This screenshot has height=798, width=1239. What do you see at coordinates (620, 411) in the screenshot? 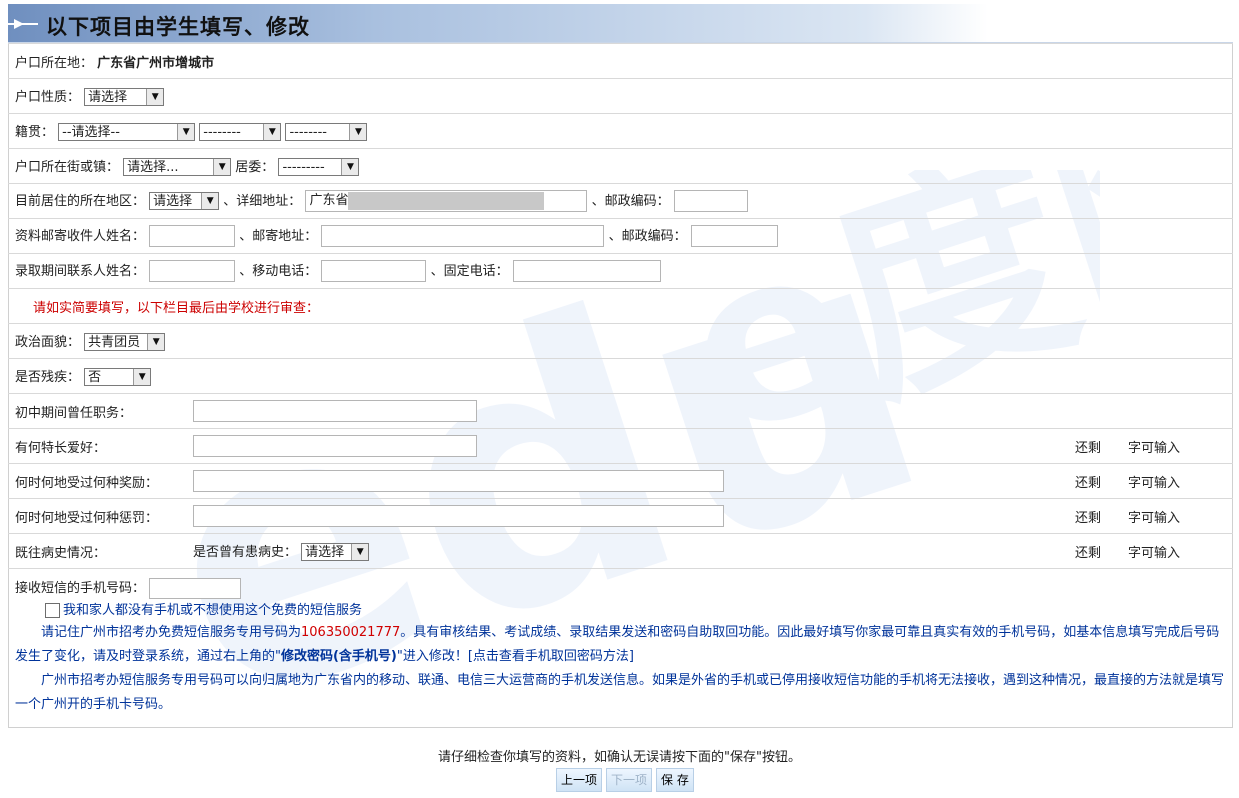
I see `row-duty: 初中期间曾任职务：` at bounding box center [620, 411].